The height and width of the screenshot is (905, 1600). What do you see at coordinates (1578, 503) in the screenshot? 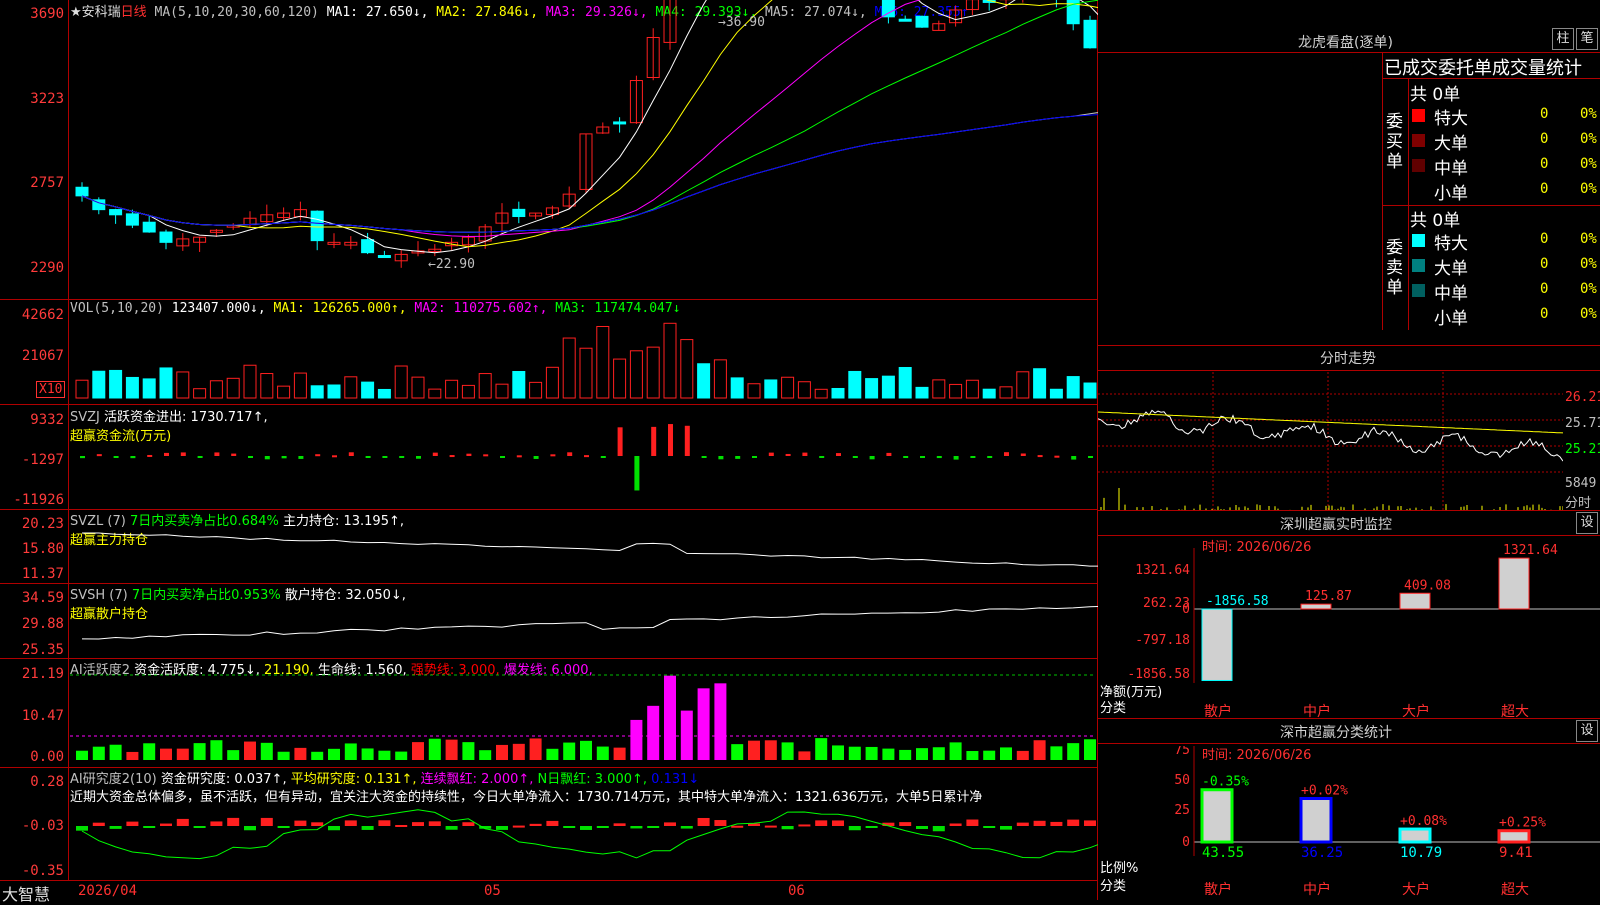
I see `fs-vol-unit: 分时` at bounding box center [1578, 503].